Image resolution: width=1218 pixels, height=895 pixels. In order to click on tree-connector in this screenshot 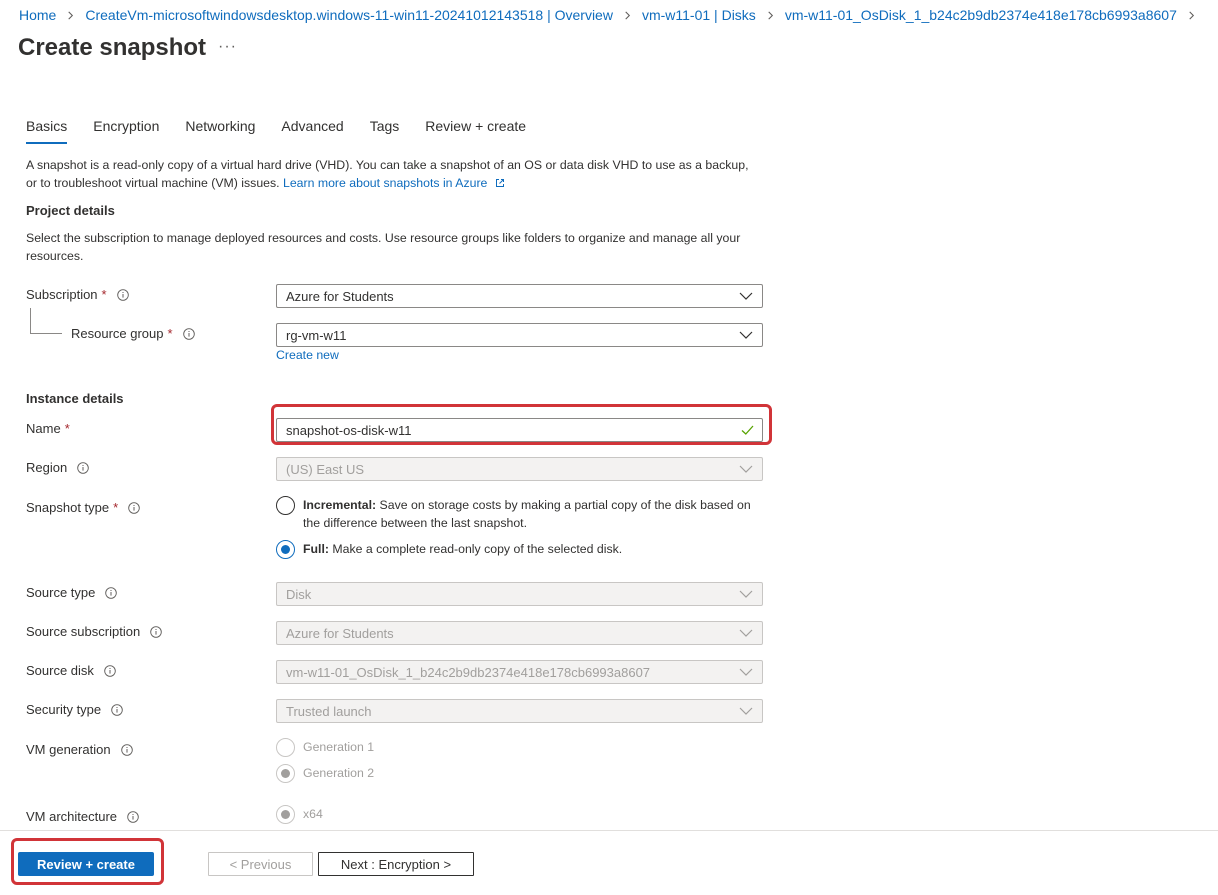, I will do `click(46, 321)`.